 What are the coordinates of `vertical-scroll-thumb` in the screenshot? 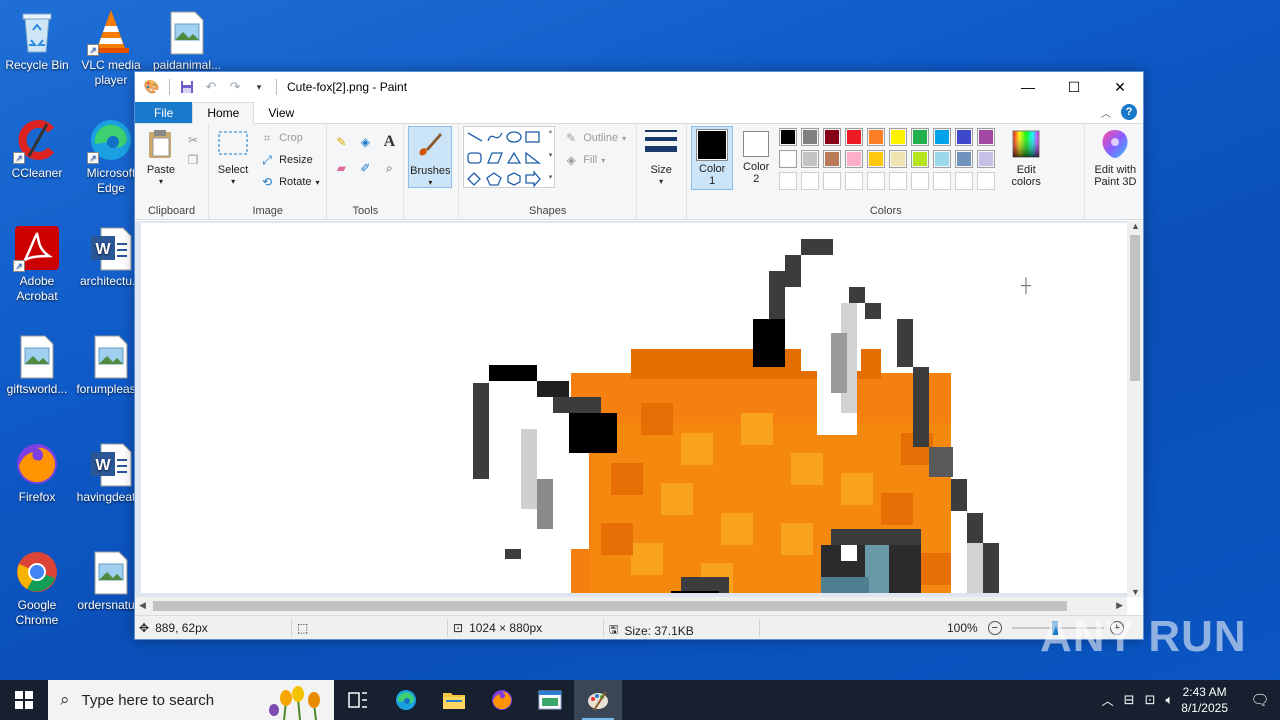 It's located at (1135, 308).